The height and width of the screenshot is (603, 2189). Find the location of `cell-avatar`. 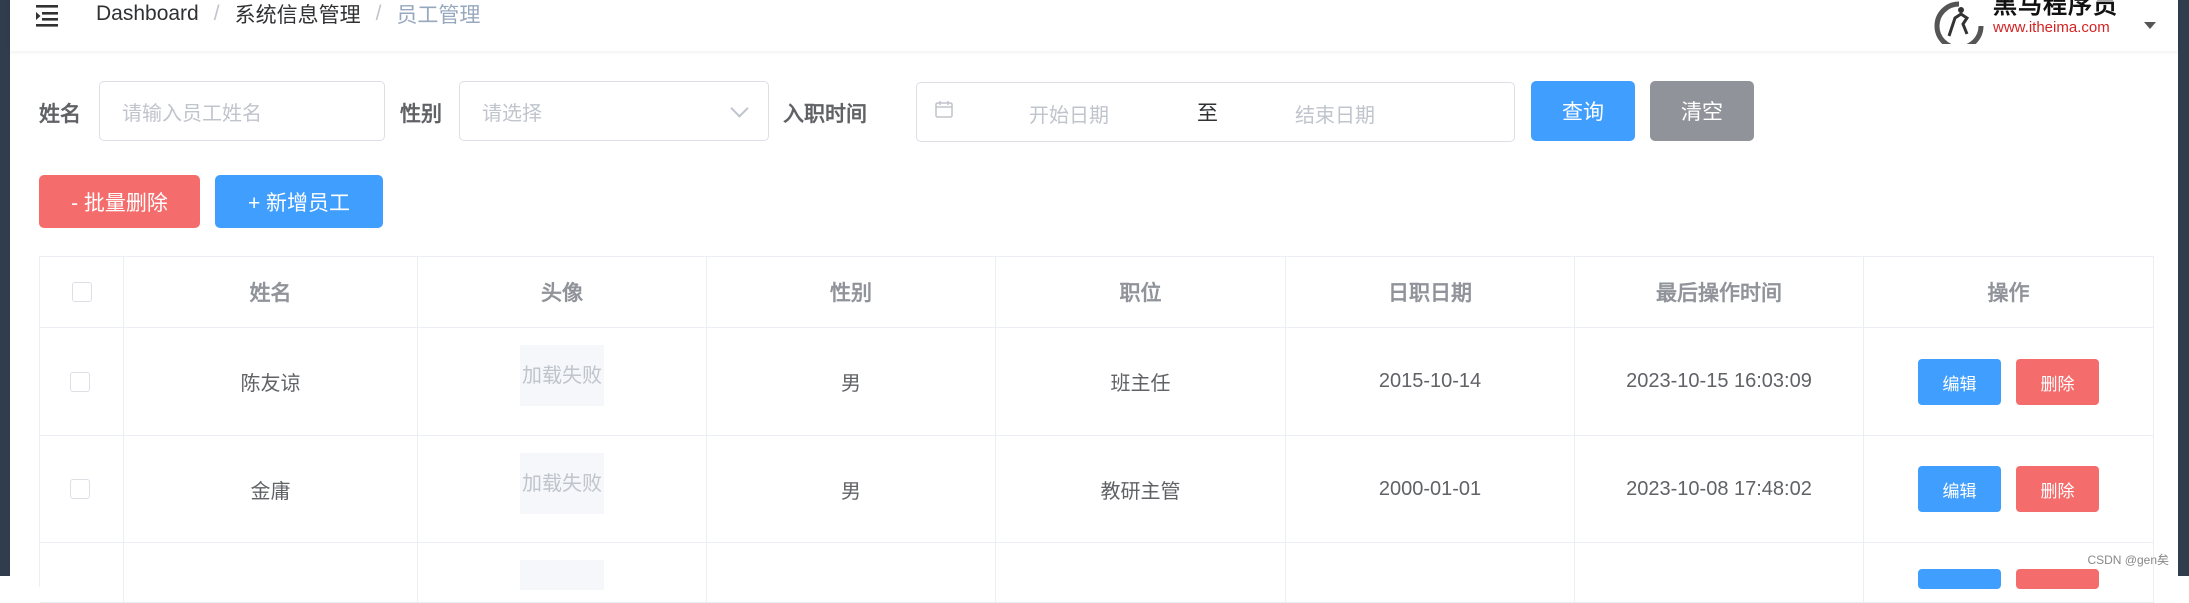

cell-avatar is located at coordinates (562, 573).